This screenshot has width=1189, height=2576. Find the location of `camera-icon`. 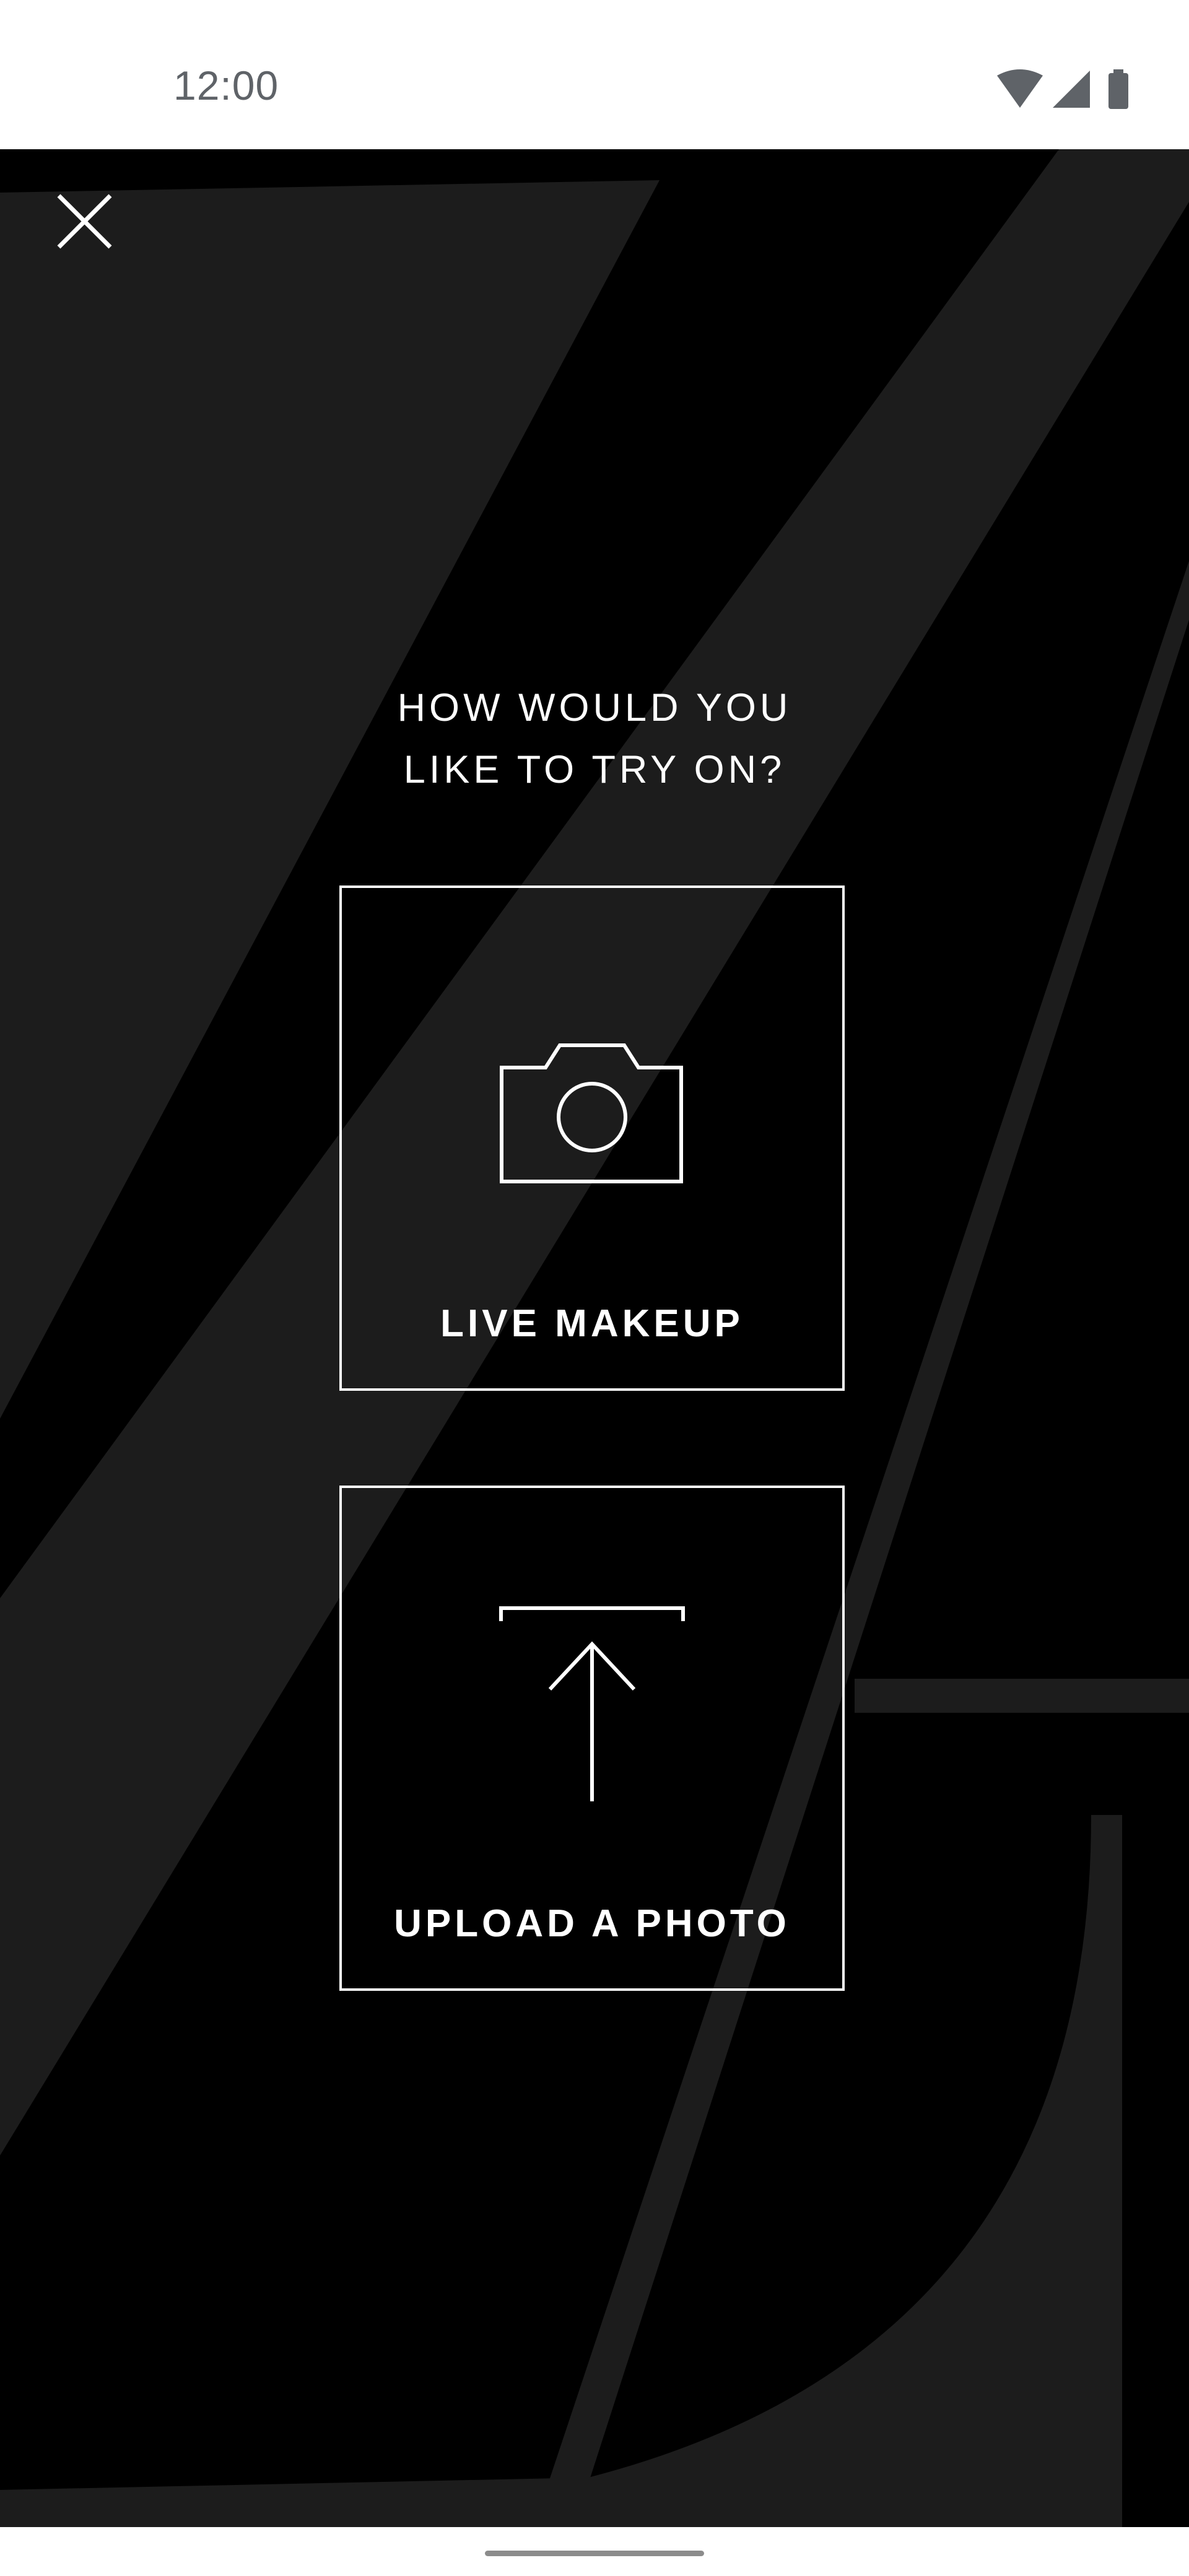

camera-icon is located at coordinates (591, 1113).